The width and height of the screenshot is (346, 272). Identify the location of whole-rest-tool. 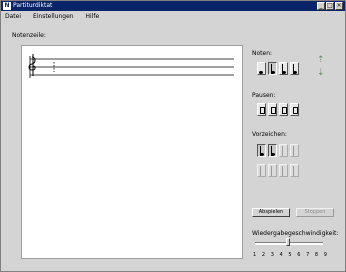
(261, 109).